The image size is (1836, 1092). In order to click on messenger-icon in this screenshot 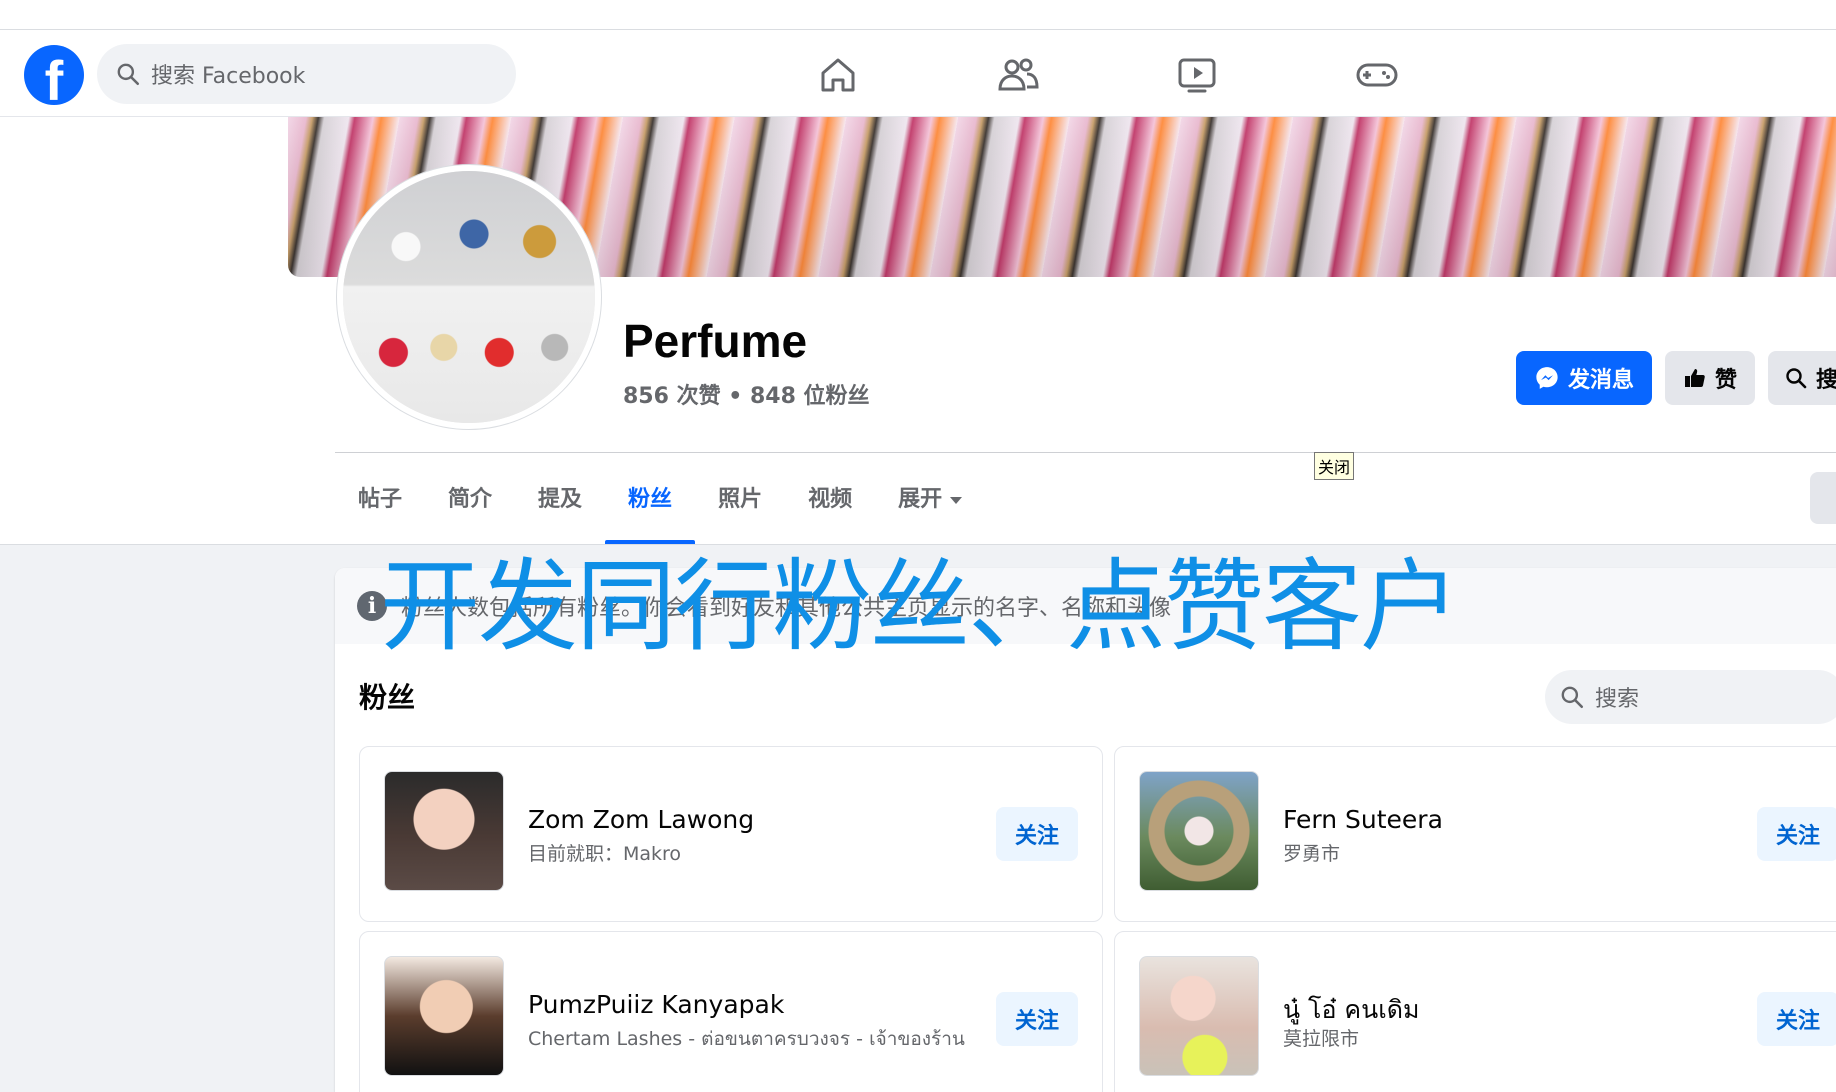, I will do `click(1547, 378)`.